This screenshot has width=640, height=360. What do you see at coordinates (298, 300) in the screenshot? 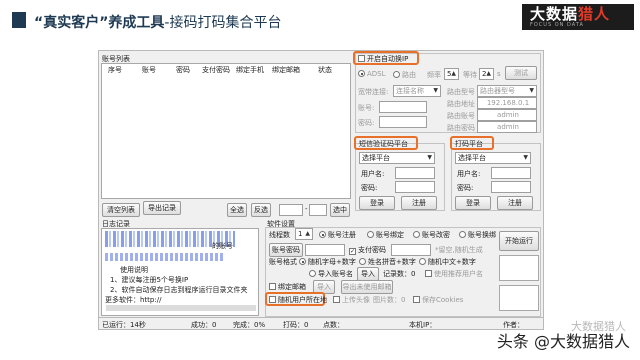
I see `random-location-checkbox: 随机用户所在地` at bounding box center [298, 300].